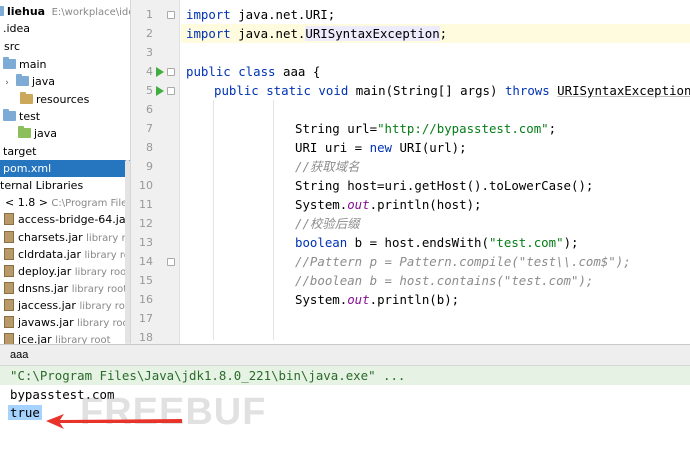 The height and width of the screenshot is (449, 690). I want to click on code-line-16: System.out.println(b);, so click(377, 299).